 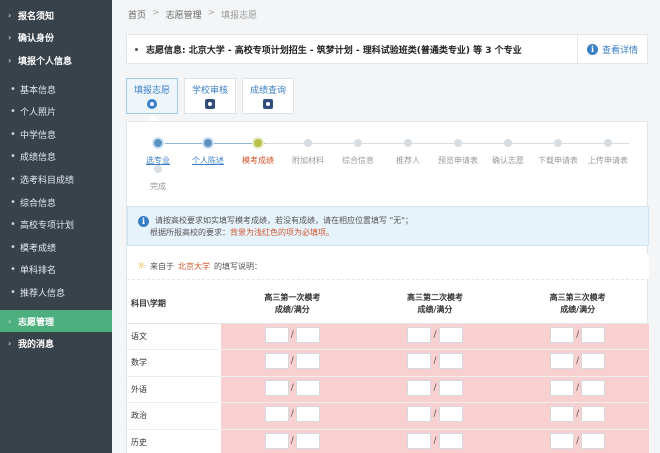 What do you see at coordinates (56, 270) in the screenshot?
I see `sidebar-item-subject-rank: • 单科排名` at bounding box center [56, 270].